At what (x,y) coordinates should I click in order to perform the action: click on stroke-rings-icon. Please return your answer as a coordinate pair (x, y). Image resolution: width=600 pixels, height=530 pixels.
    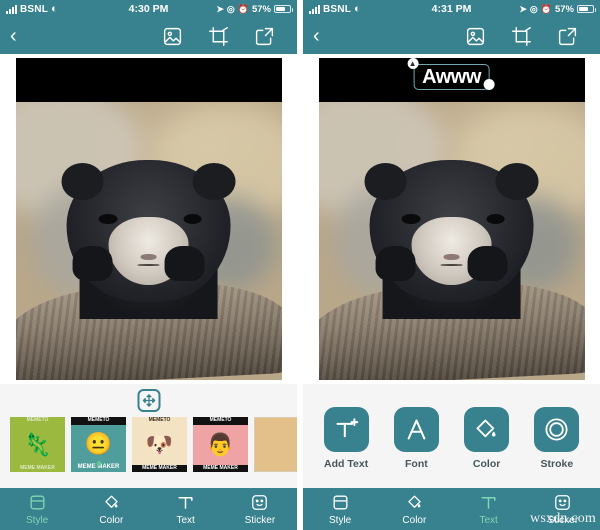
    Looking at the image, I should click on (556, 429).